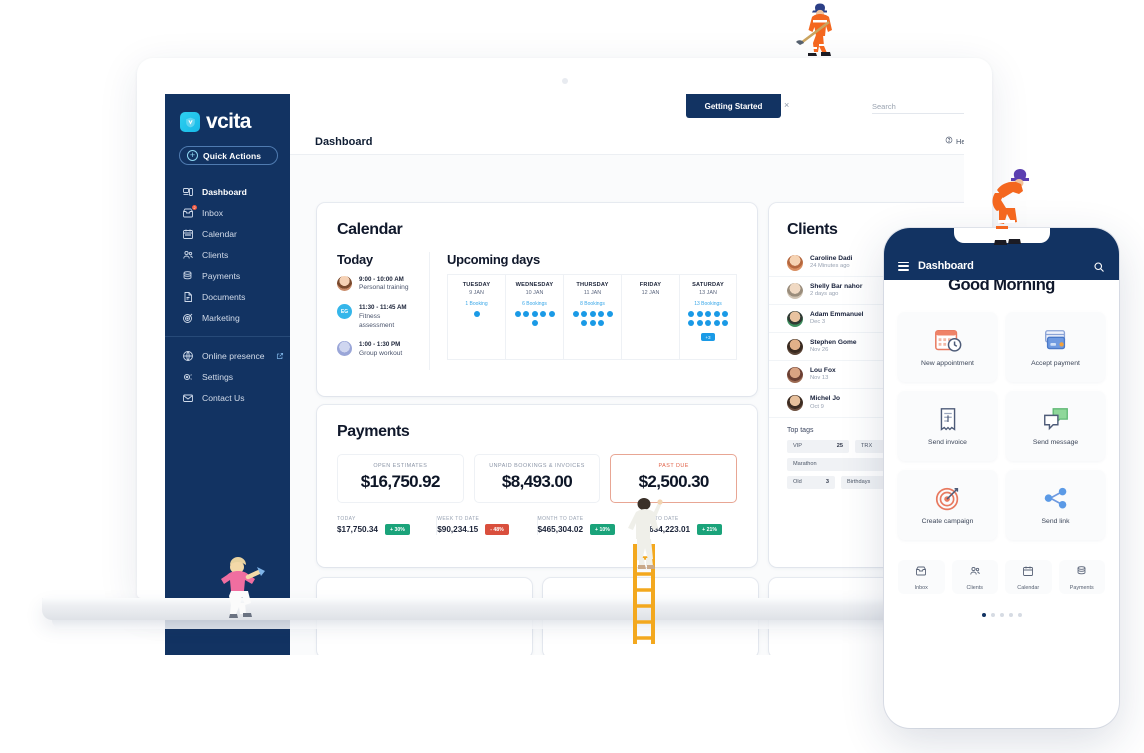 The width and height of the screenshot is (1144, 753). Describe the element at coordinates (227, 317) in the screenshot. I see `sidebar-item-marketing: Marketing` at that location.